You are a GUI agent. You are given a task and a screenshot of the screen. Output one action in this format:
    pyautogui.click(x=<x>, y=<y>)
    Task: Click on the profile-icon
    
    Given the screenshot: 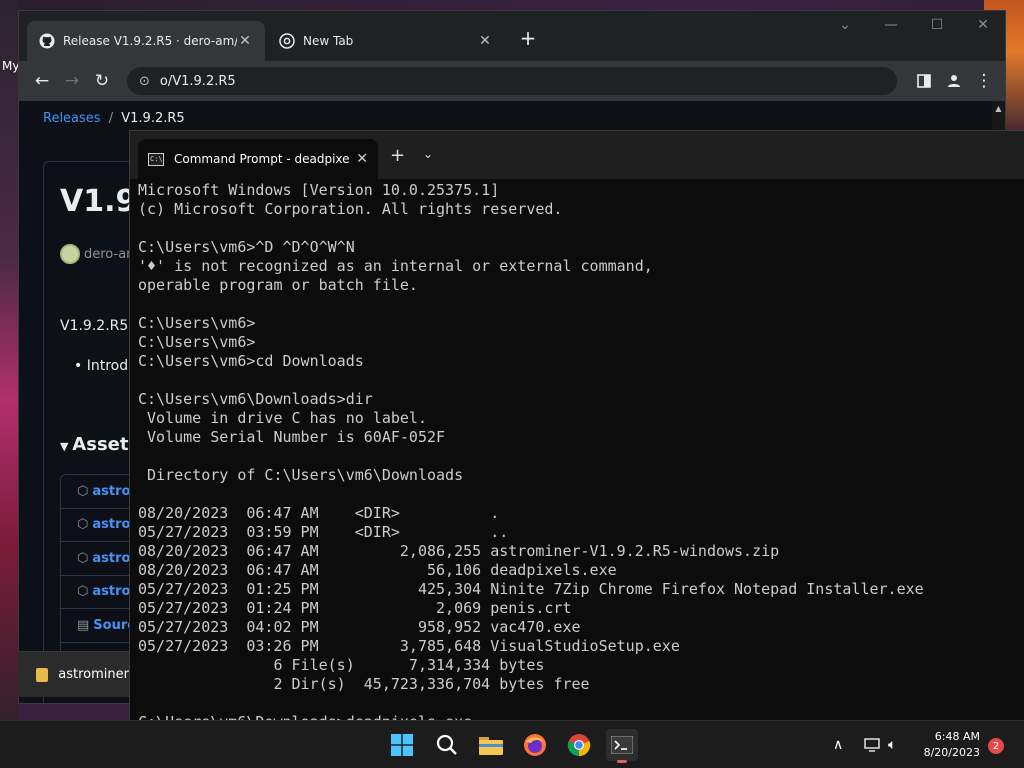 What is the action you would take?
    pyautogui.click(x=954, y=81)
    